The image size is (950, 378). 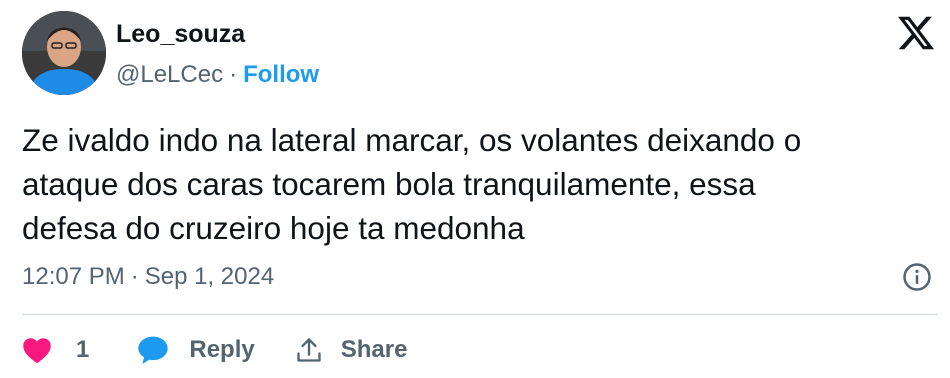 I want to click on share-button: Share, so click(x=351, y=350).